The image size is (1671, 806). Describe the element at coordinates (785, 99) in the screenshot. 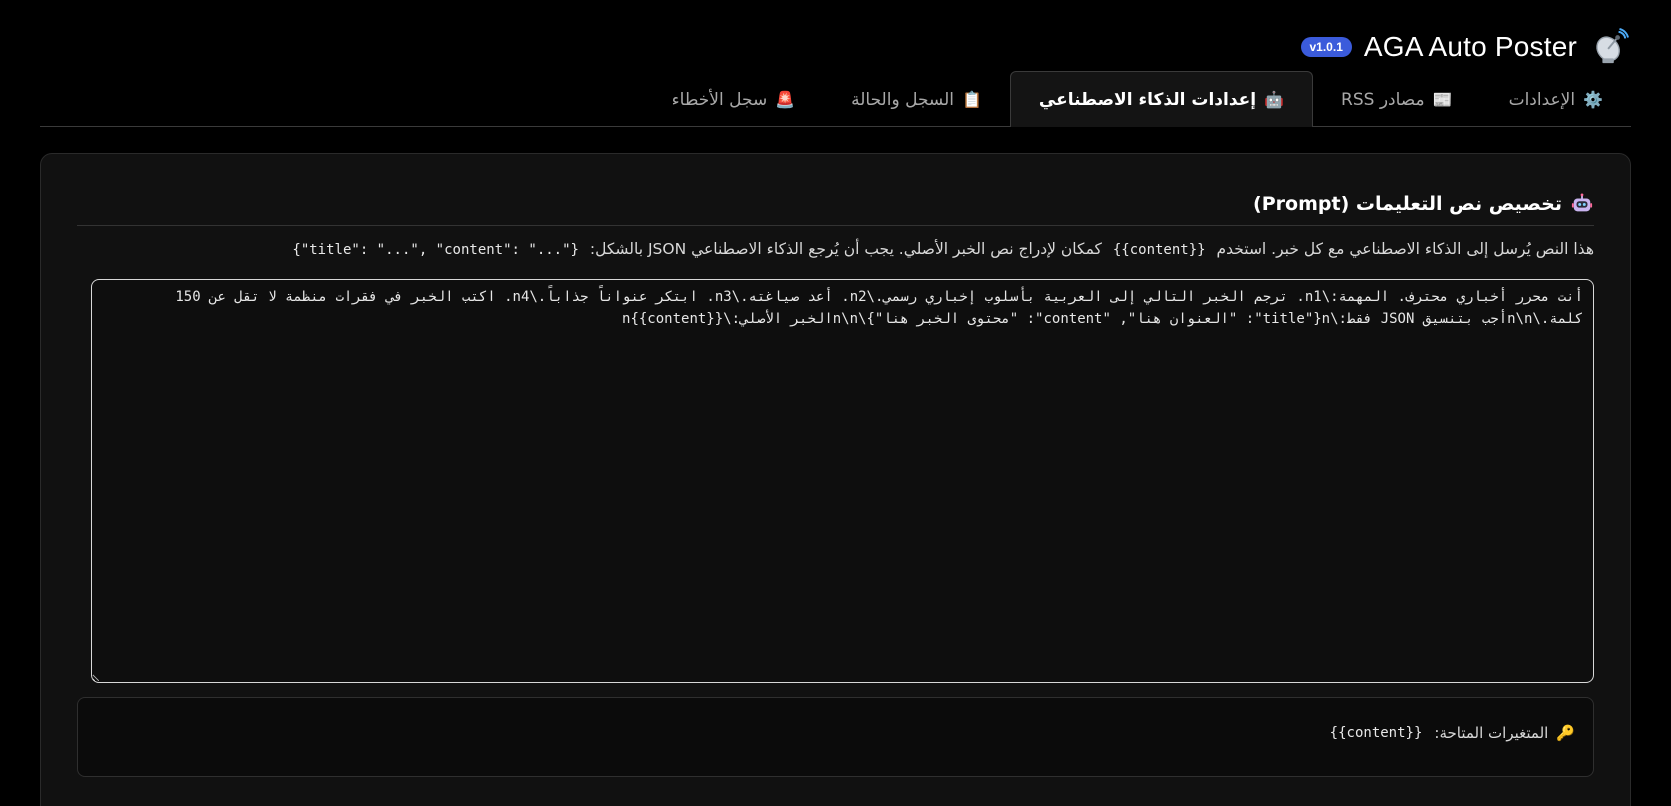

I see `siren-icon: 🚨` at that location.